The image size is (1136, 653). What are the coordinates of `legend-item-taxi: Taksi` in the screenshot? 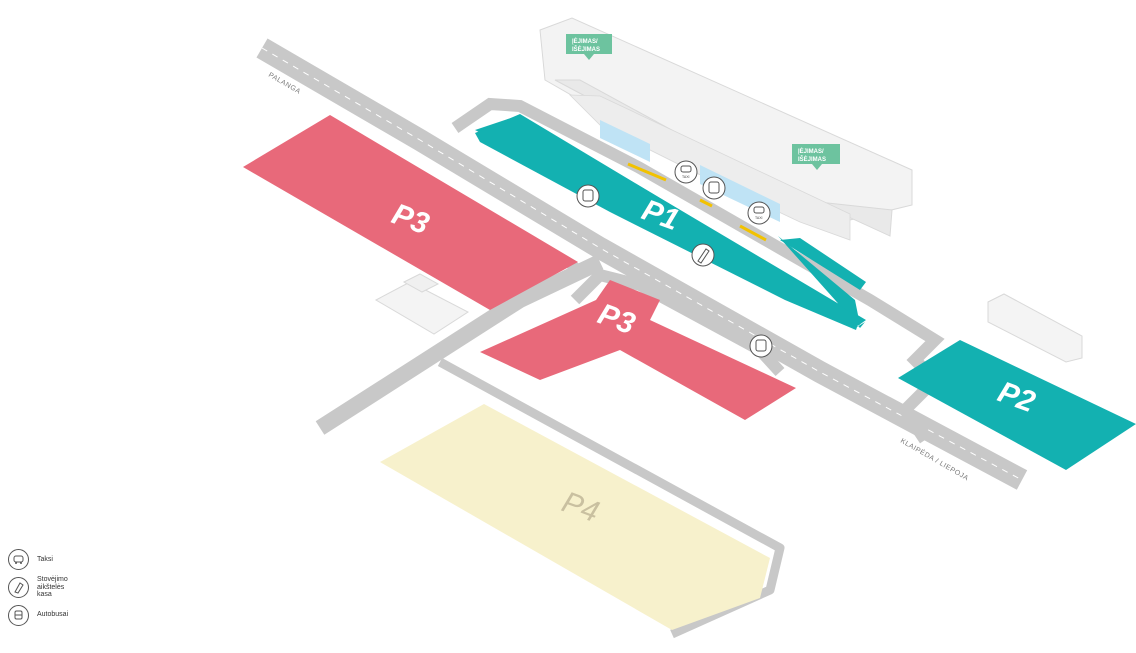 It's located at (63, 559).